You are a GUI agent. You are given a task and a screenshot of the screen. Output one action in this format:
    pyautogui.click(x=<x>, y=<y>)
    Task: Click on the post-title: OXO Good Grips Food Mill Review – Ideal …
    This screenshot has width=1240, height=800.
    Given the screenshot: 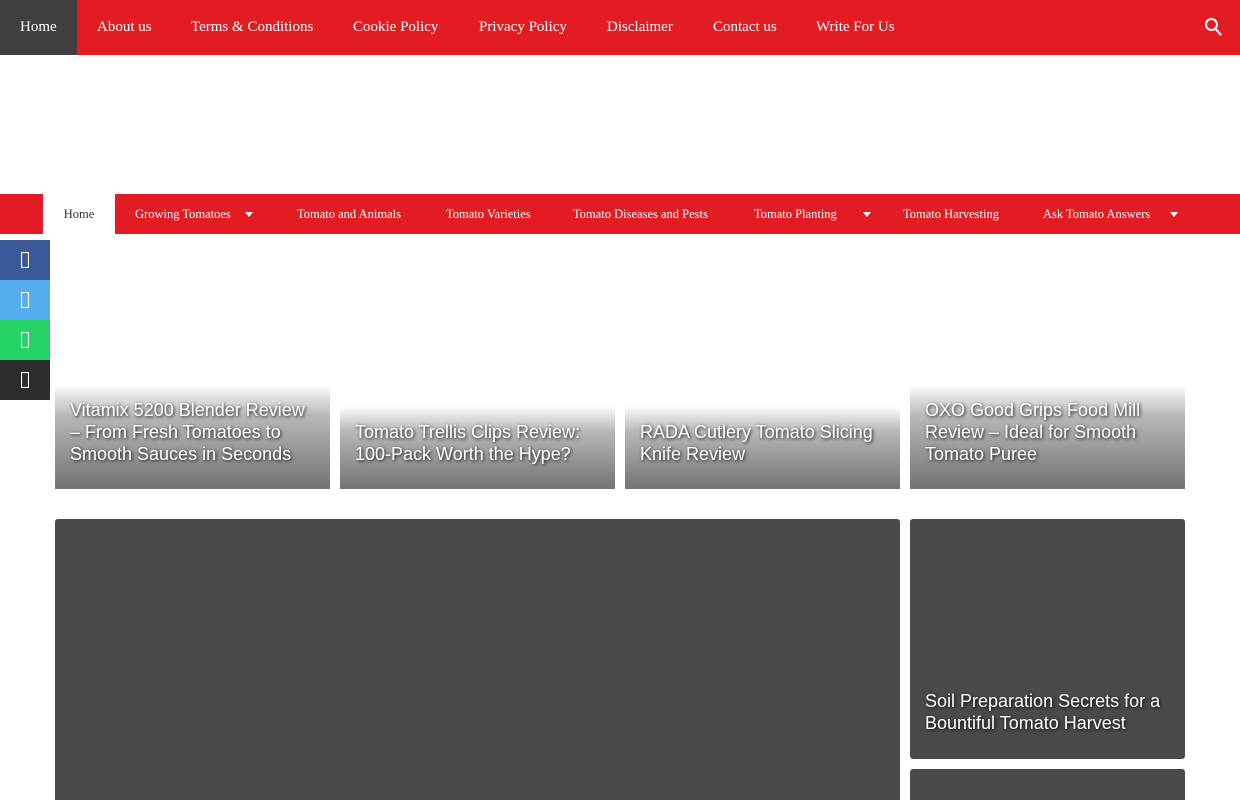 What is the action you would take?
    pyautogui.click(x=1049, y=432)
    